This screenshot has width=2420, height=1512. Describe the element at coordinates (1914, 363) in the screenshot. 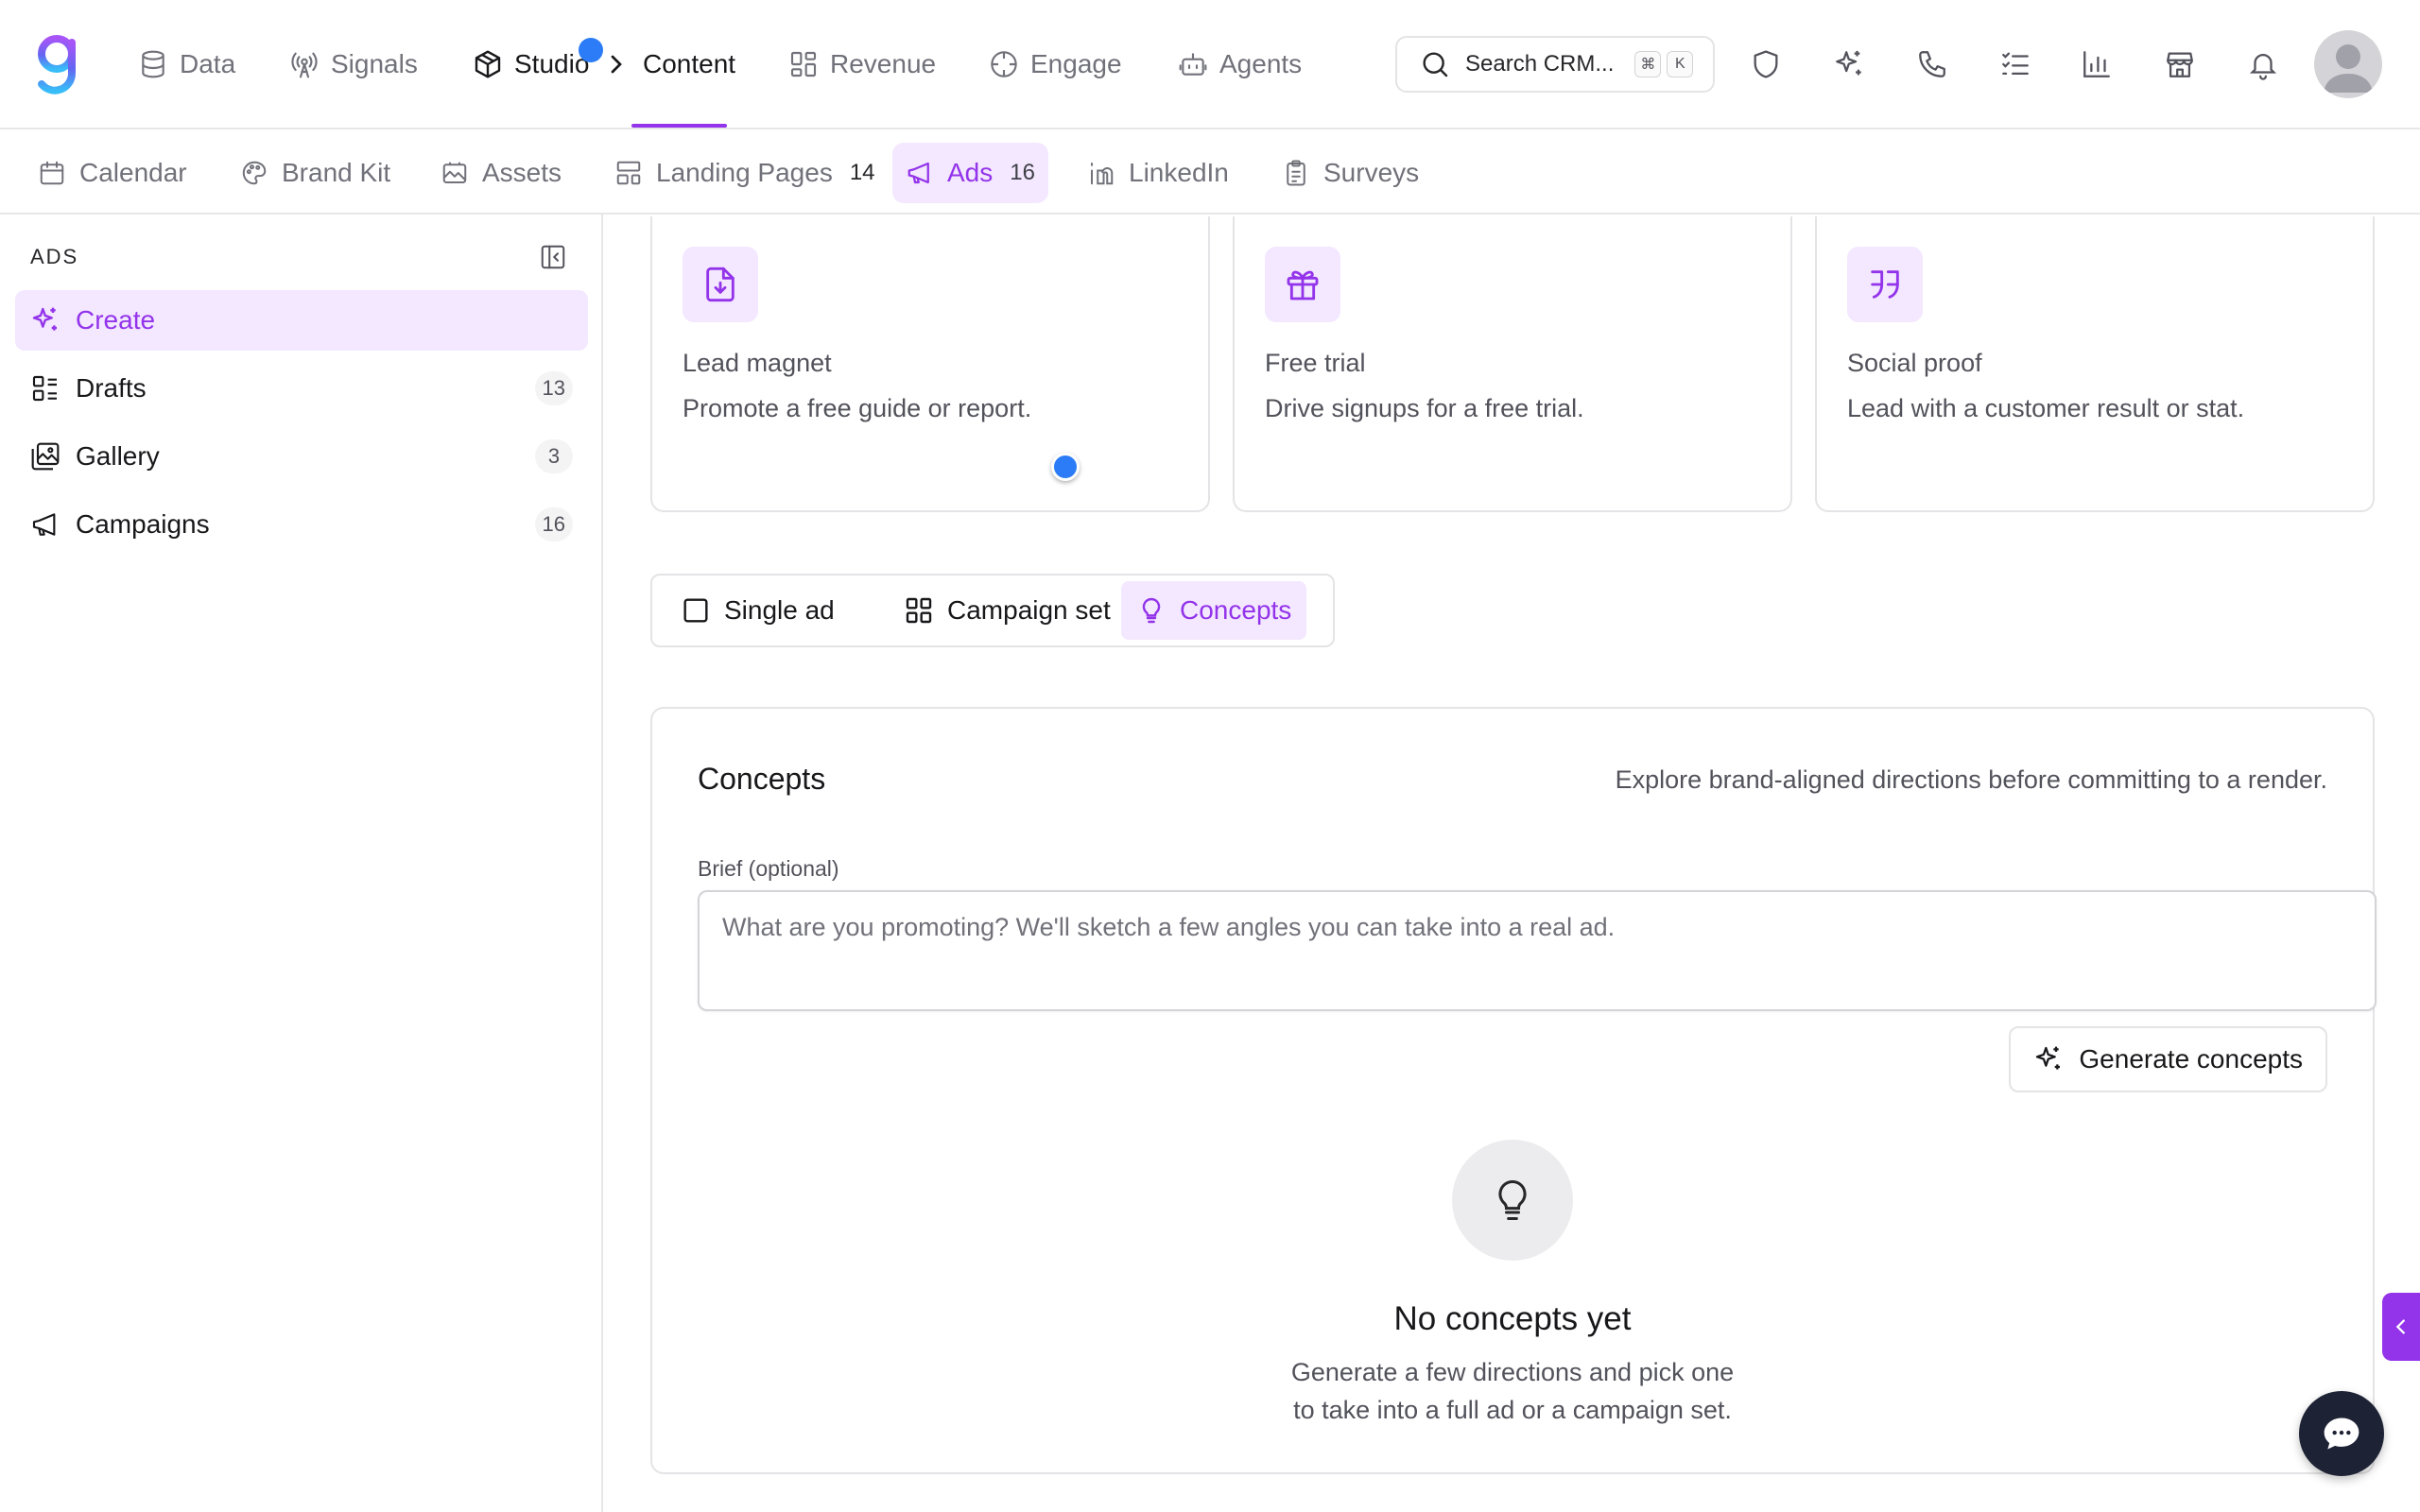

I see `template-card-title: Social proof` at that location.